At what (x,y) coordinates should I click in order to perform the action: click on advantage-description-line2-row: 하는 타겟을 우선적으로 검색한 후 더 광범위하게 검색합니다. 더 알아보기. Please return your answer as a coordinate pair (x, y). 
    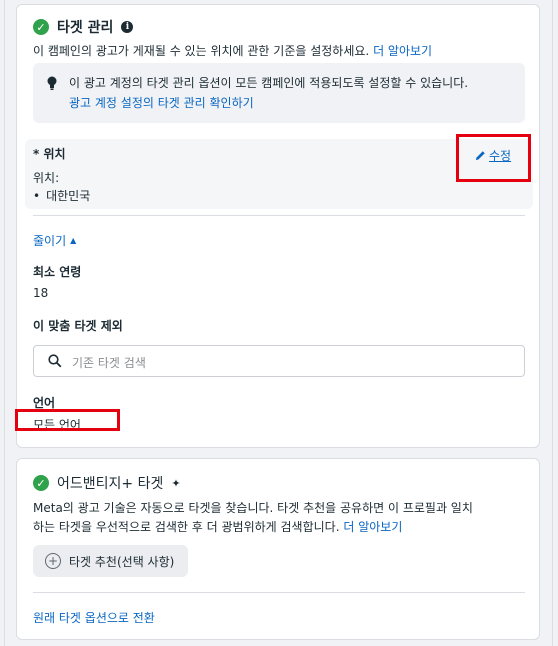
    Looking at the image, I should click on (253, 527).